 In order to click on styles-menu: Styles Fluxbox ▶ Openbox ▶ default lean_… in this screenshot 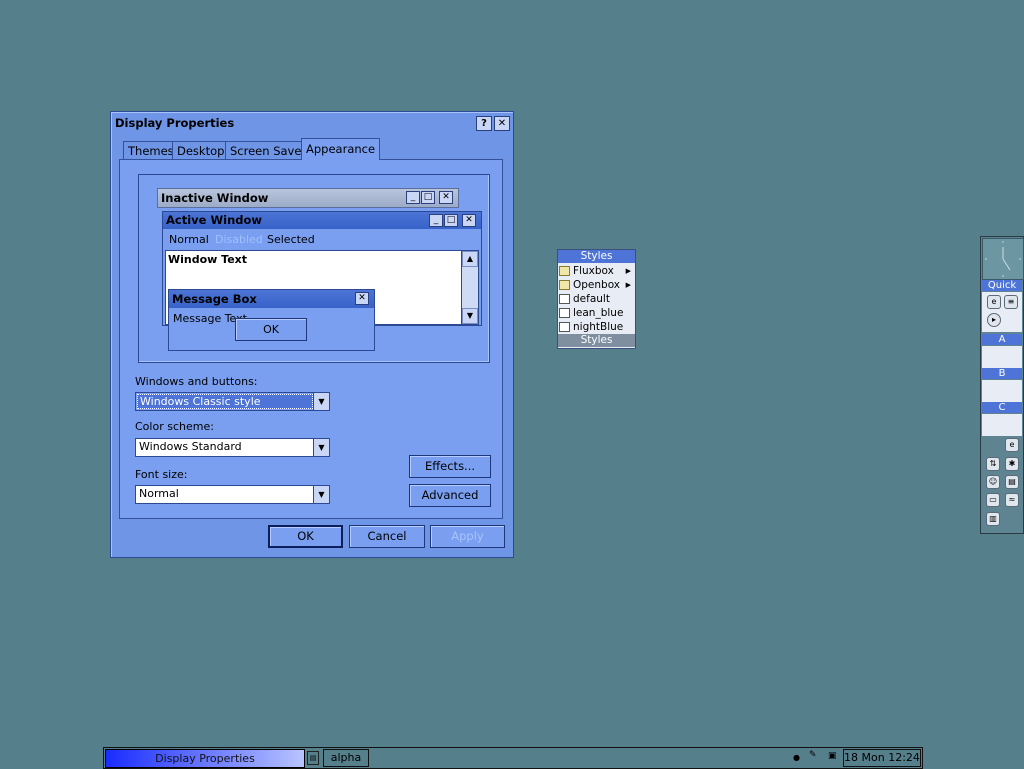, I will do `click(596, 299)`.